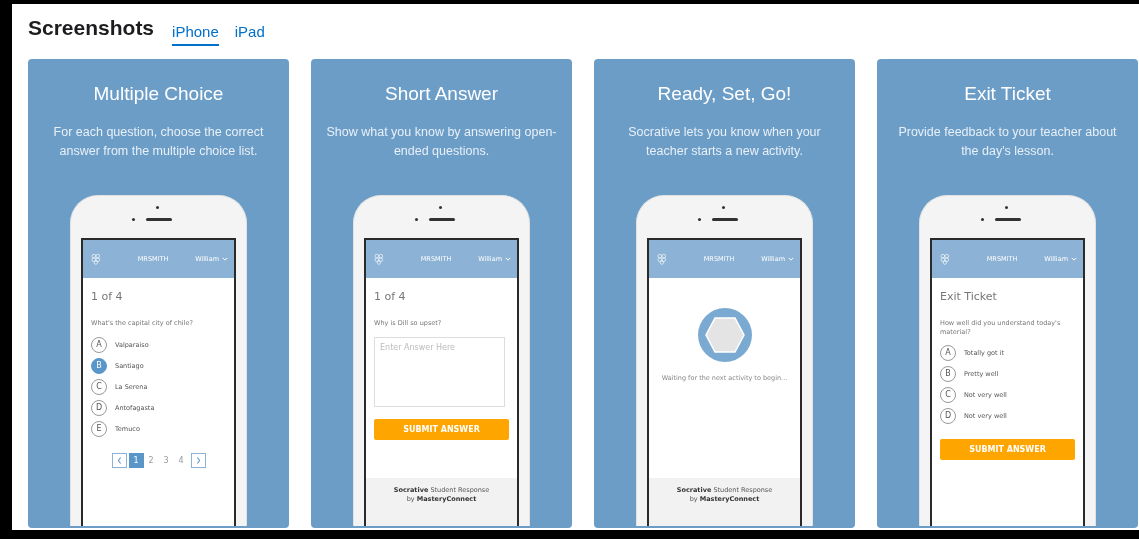 The width and height of the screenshot is (1139, 539). What do you see at coordinates (1007, 142) in the screenshot?
I see `card-description: Provide feedback to your teacher about the day's lesson.` at bounding box center [1007, 142].